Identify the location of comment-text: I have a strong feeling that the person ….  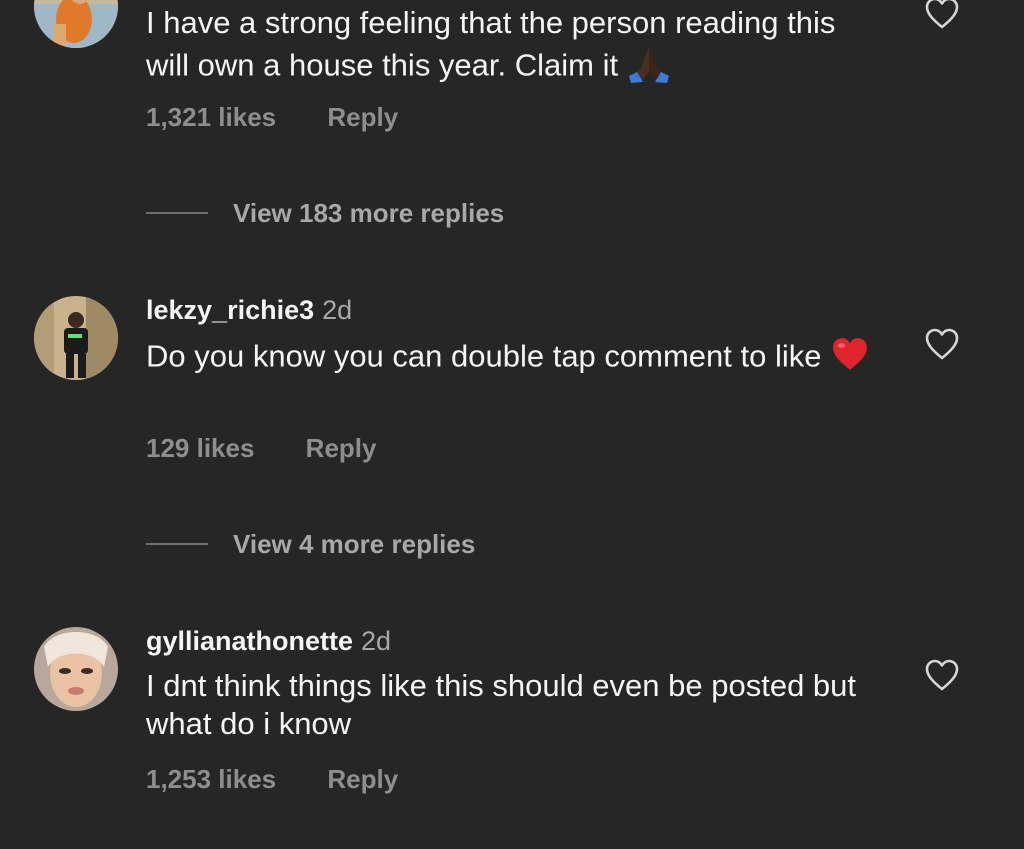
(511, 48).